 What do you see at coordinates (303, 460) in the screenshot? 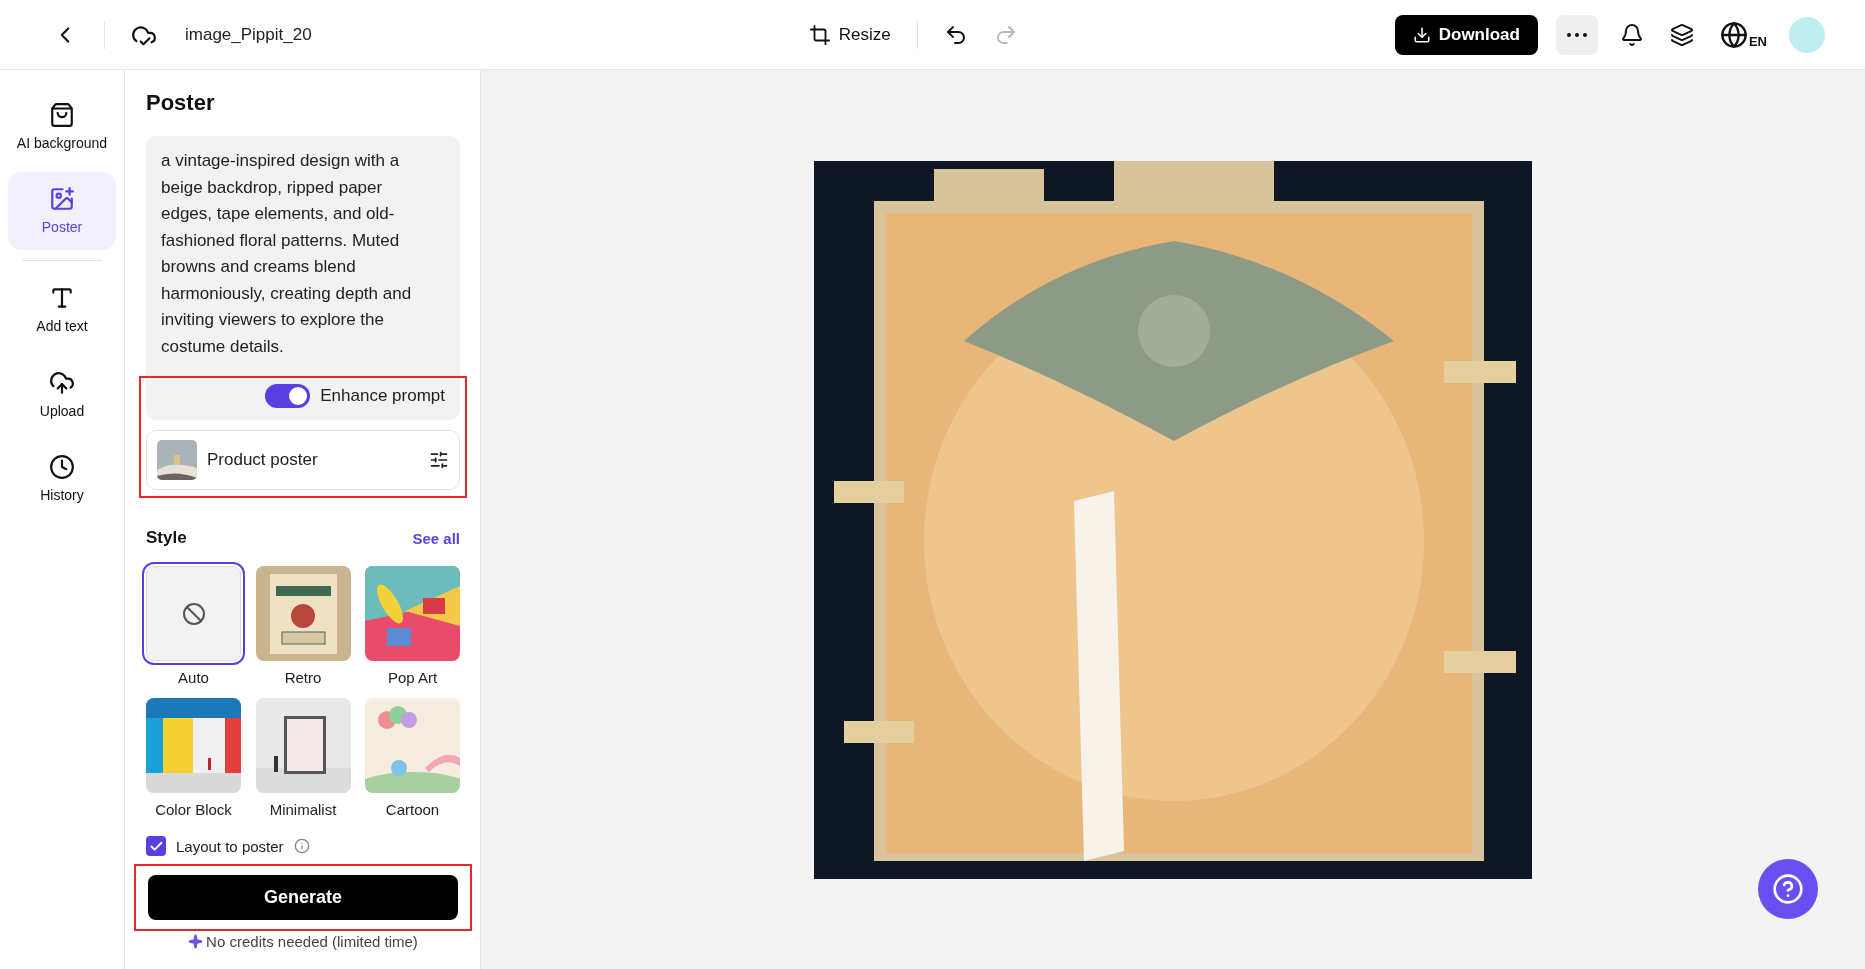
I see `template-selector: Product poster` at bounding box center [303, 460].